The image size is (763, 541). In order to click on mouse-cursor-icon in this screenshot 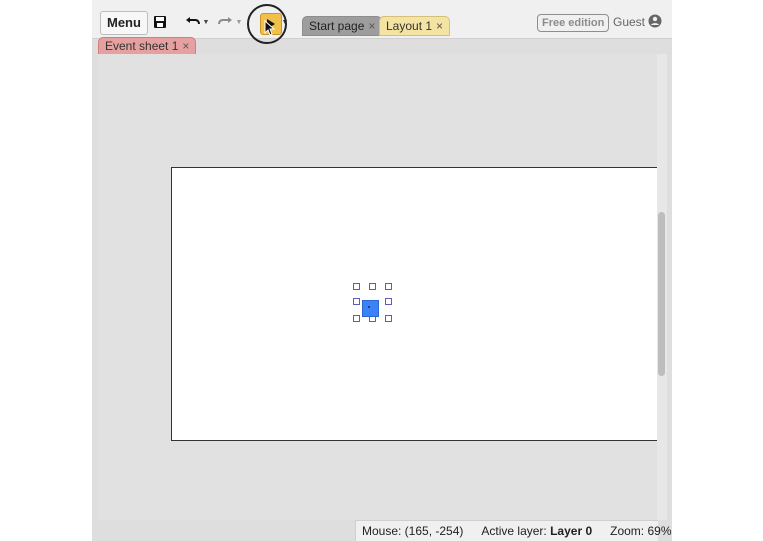, I will do `click(270, 28)`.